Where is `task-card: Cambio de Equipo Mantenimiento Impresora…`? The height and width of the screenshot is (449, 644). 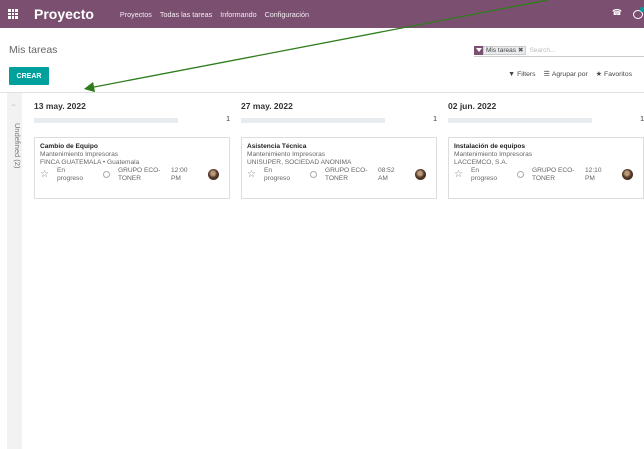 task-card: Cambio de Equipo Mantenimiento Impresora… is located at coordinates (132, 168).